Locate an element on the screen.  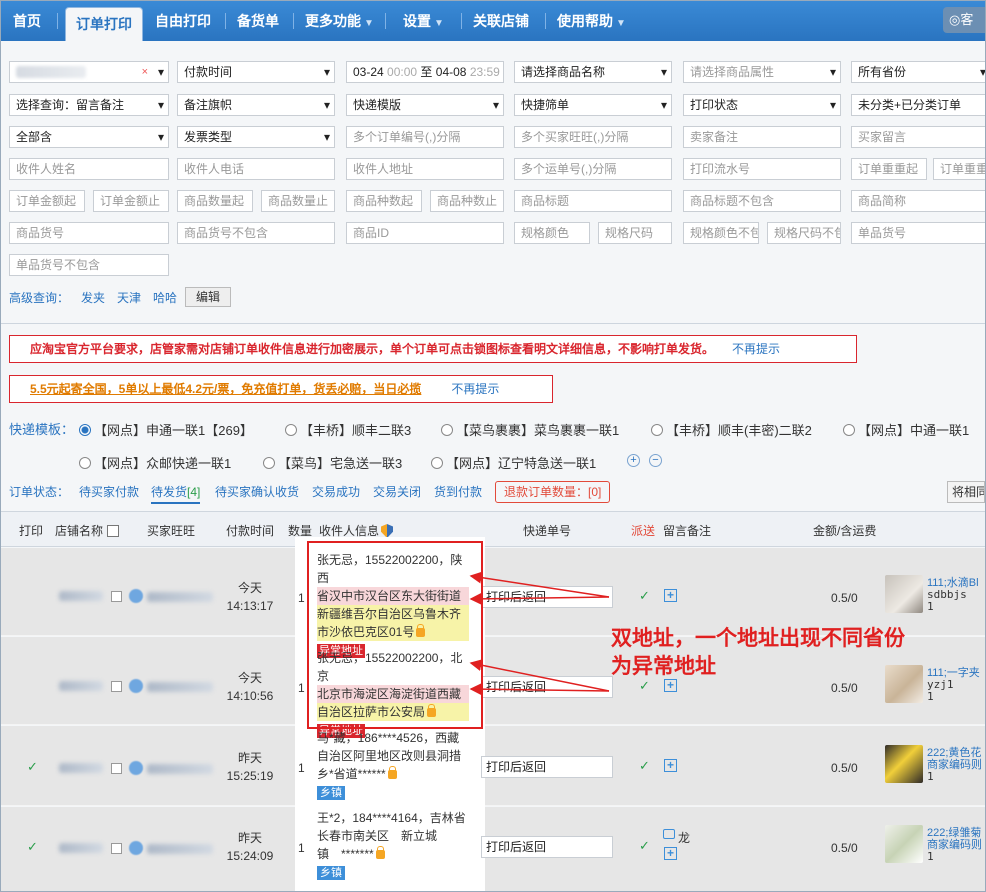
express-option: 【菜鸟】宅急送一联3 is located at coordinates (332, 462).